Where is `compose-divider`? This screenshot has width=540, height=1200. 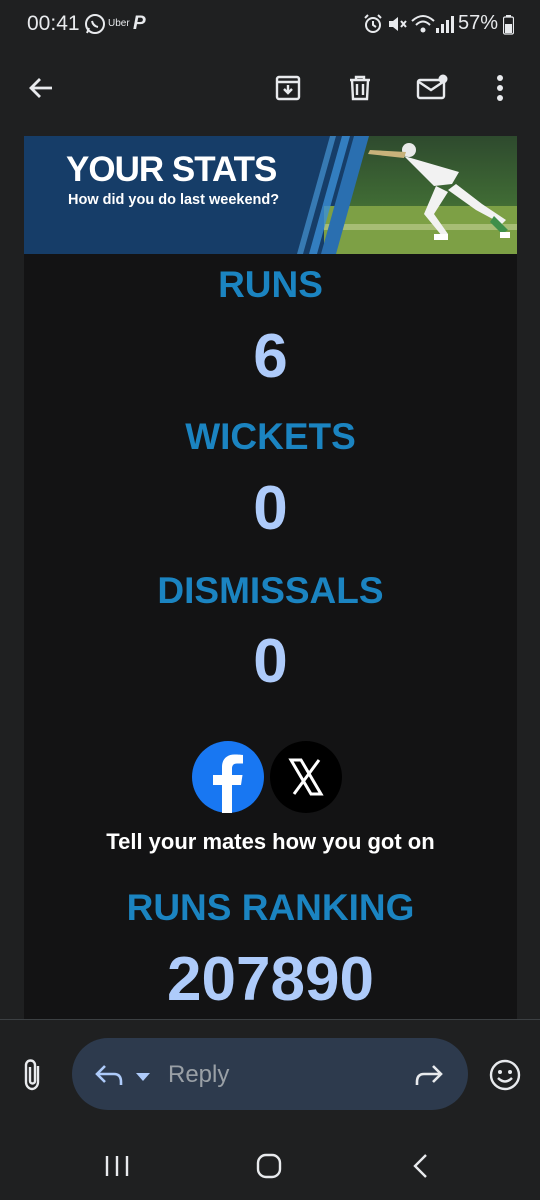
compose-divider is located at coordinates (270, 1019).